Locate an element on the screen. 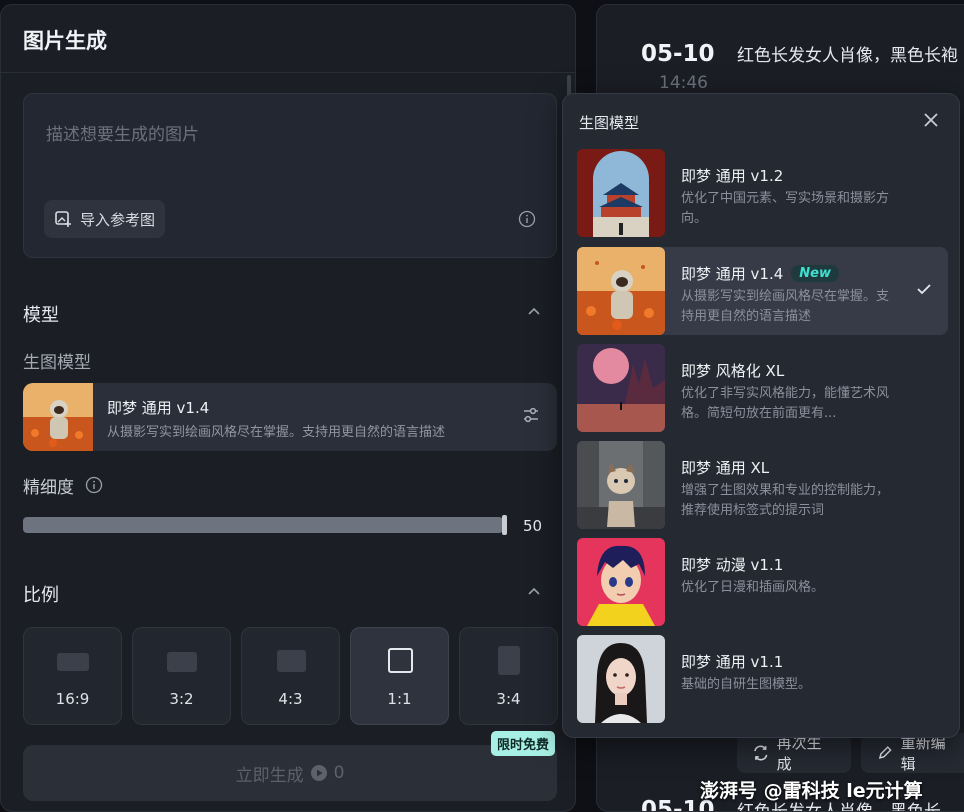 This screenshot has height=812, width=964. ratio-3-4-button: 3:4 is located at coordinates (508, 676).